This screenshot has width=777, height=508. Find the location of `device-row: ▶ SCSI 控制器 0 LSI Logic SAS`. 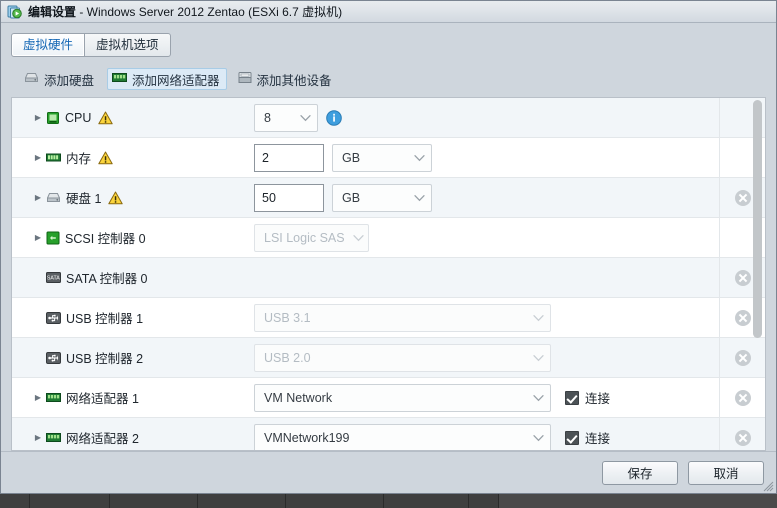

device-row: ▶ SCSI 控制器 0 LSI Logic SAS is located at coordinates (388, 238).